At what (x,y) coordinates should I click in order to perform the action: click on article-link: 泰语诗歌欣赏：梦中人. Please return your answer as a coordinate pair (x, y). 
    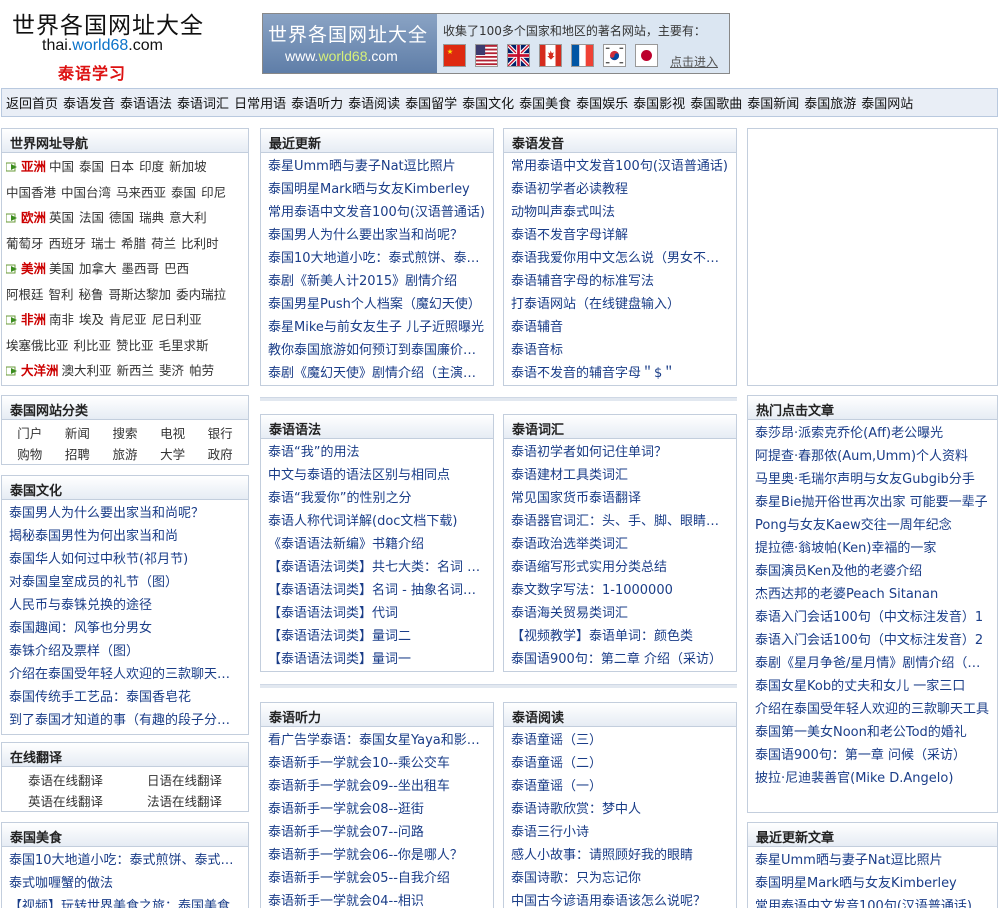
    Looking at the image, I should click on (620, 809).